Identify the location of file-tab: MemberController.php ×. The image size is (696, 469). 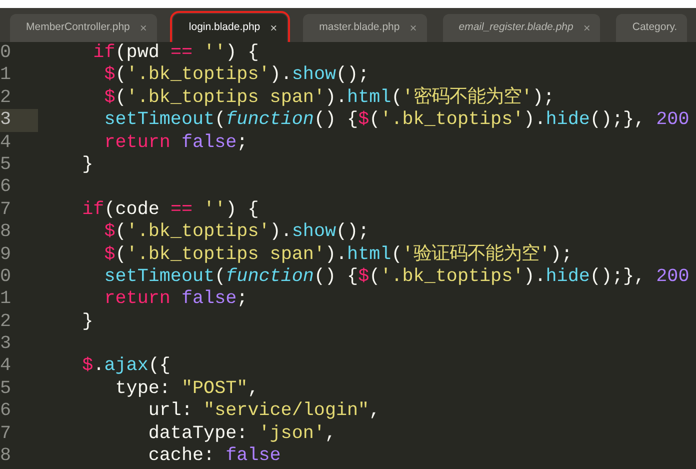
(83, 28).